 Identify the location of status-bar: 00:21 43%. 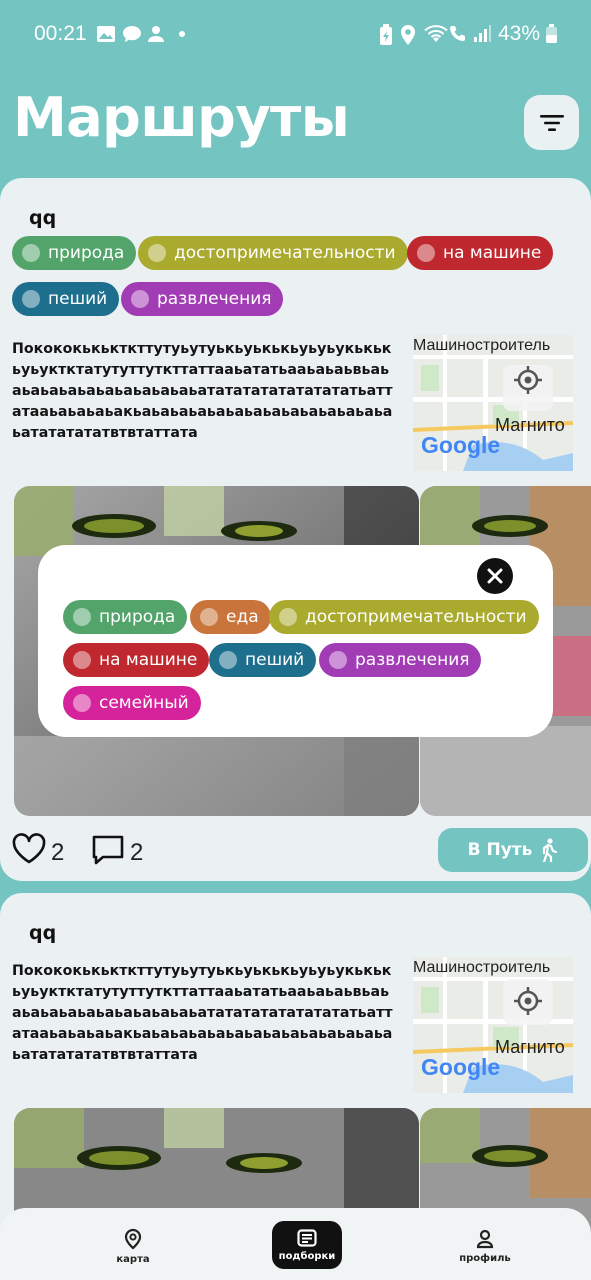
(295, 35).